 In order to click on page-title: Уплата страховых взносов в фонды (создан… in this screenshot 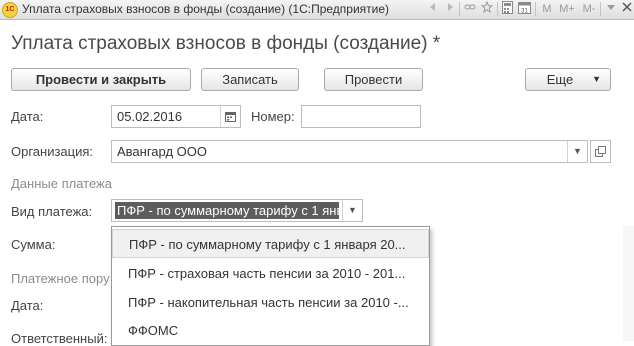, I will do `click(226, 43)`.